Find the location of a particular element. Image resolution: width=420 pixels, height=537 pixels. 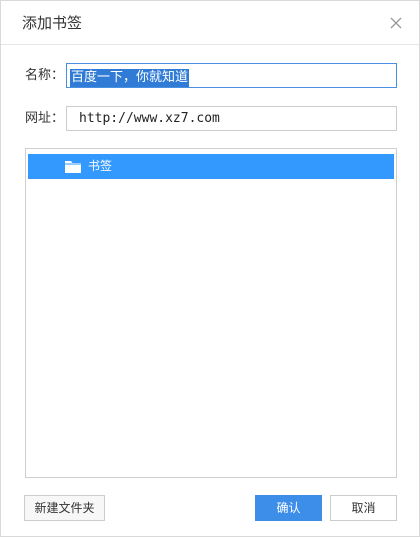

close-icon is located at coordinates (396, 23).